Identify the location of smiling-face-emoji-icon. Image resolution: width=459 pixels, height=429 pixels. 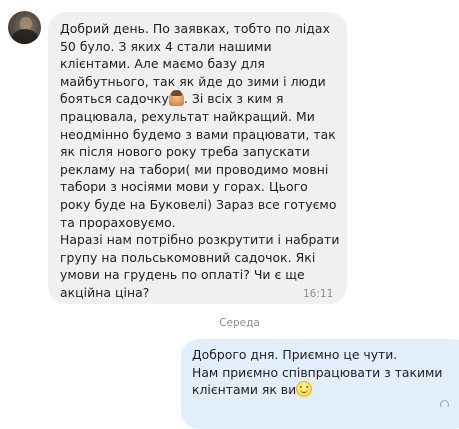
(304, 389).